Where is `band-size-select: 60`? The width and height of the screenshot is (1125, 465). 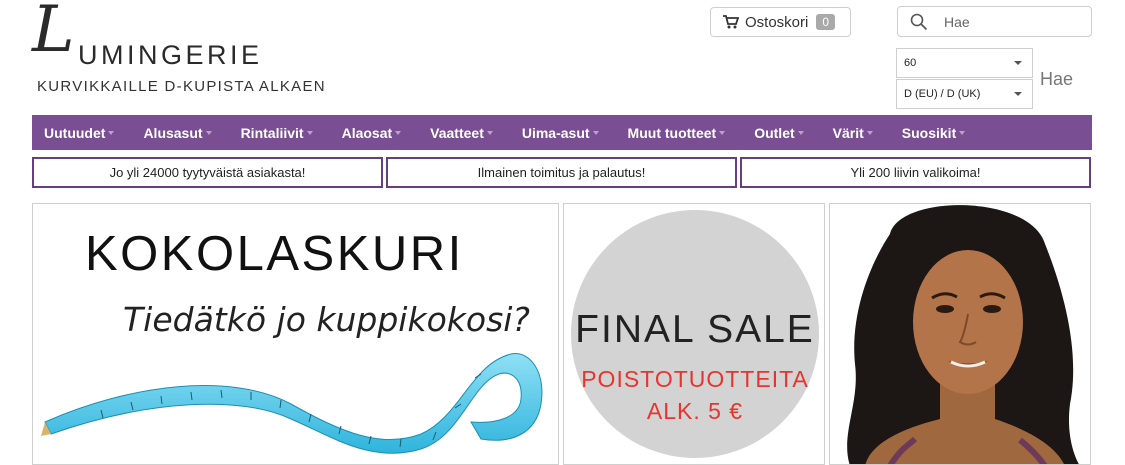 band-size-select: 60 is located at coordinates (964, 63).